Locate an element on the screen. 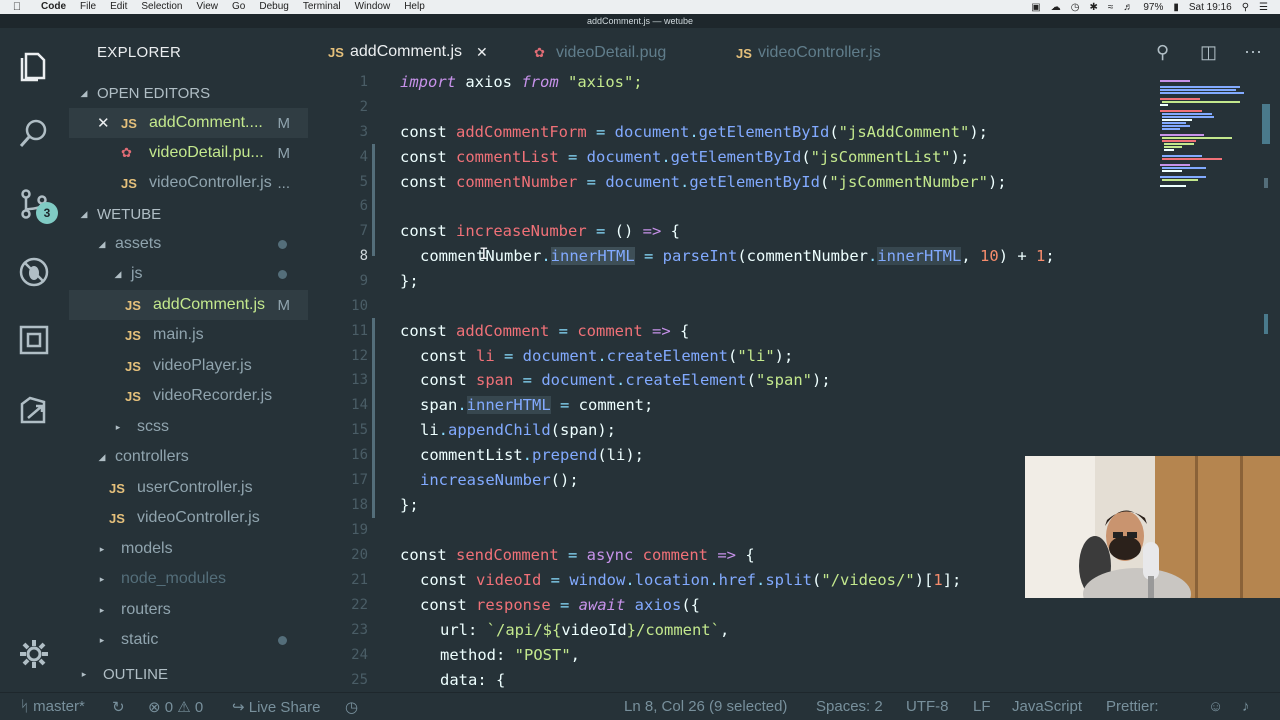  search-icon is located at coordinates (34, 134).